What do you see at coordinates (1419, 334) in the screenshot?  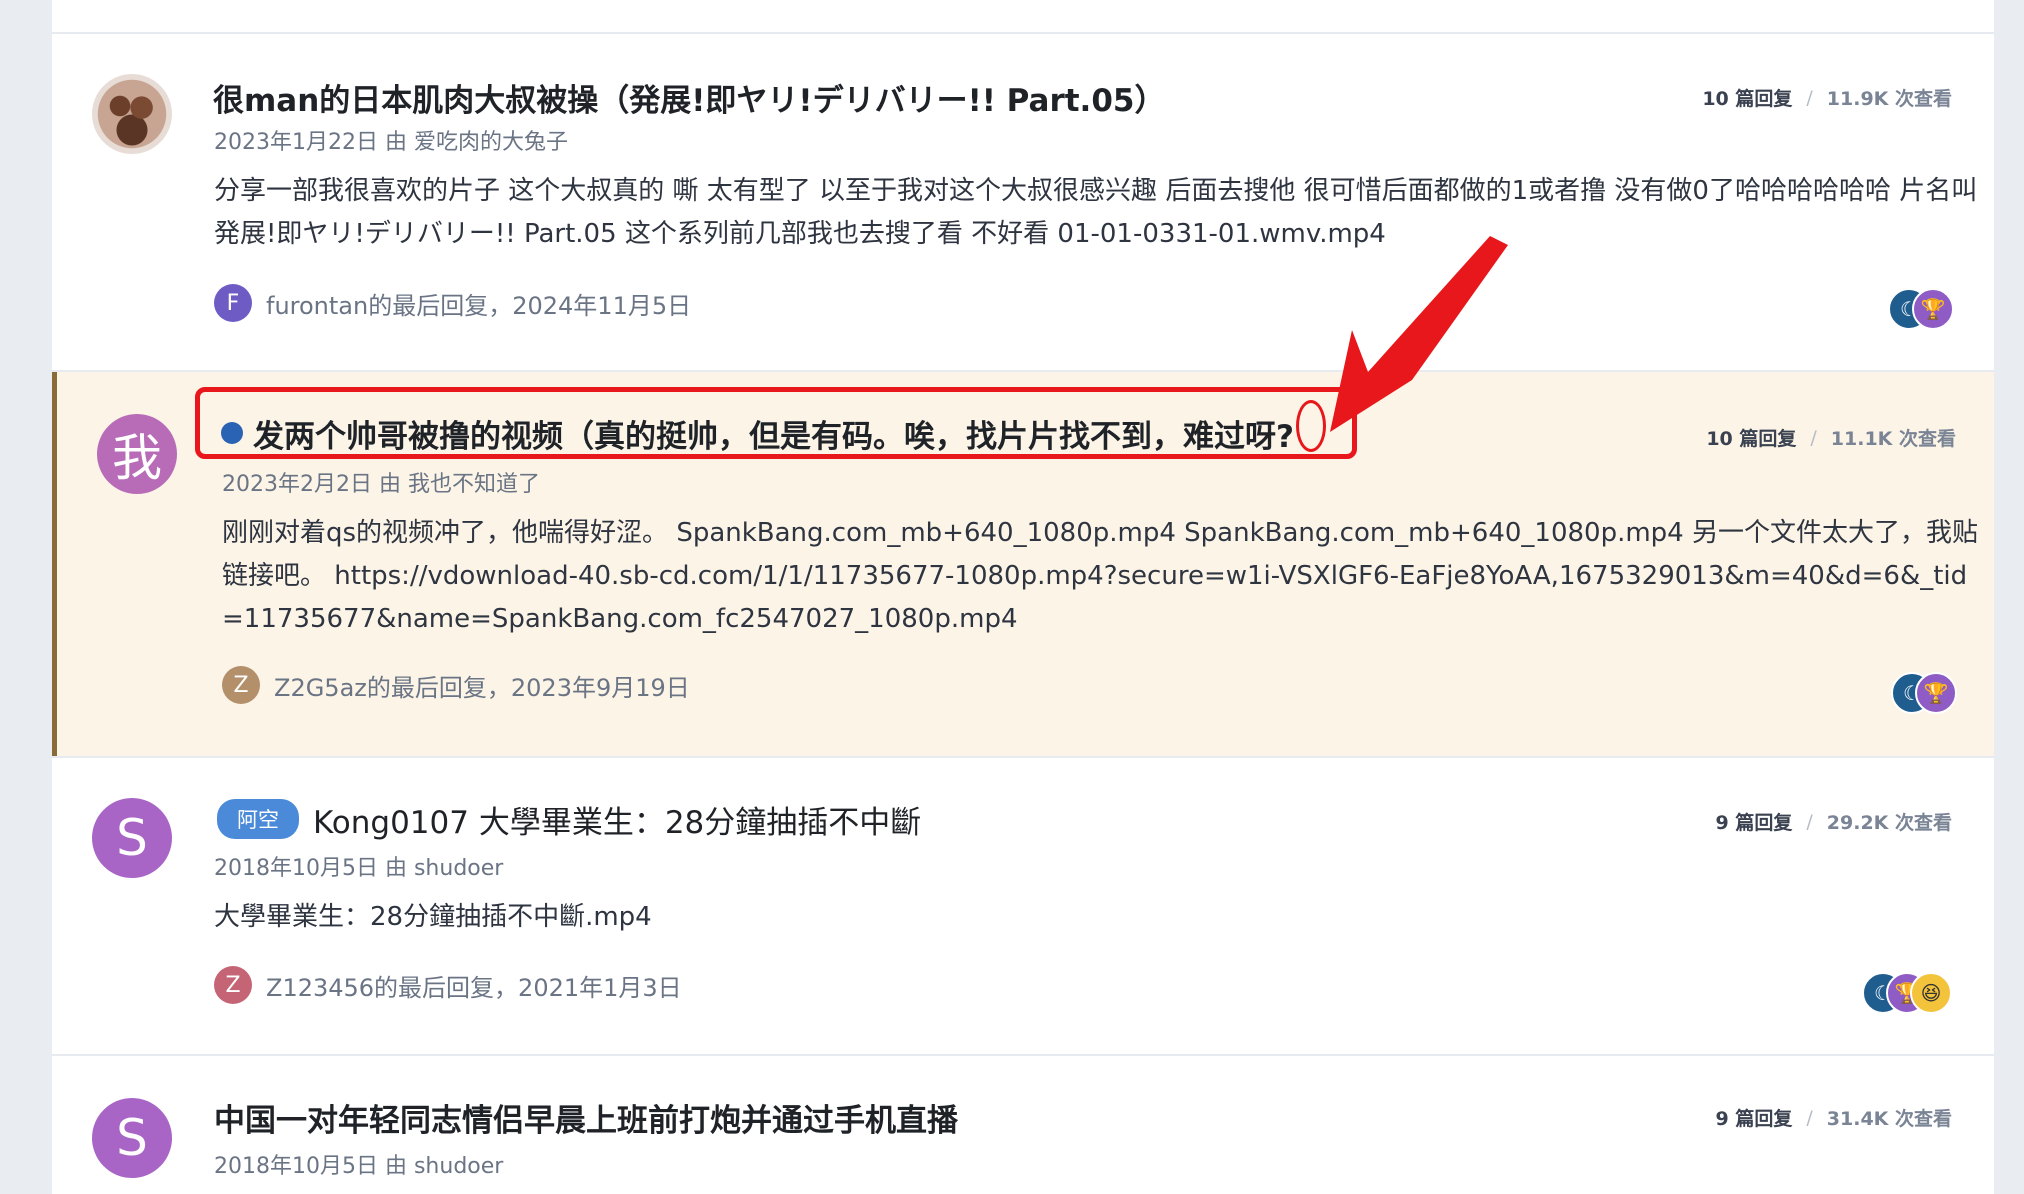 I see `red-arrow-icon` at bounding box center [1419, 334].